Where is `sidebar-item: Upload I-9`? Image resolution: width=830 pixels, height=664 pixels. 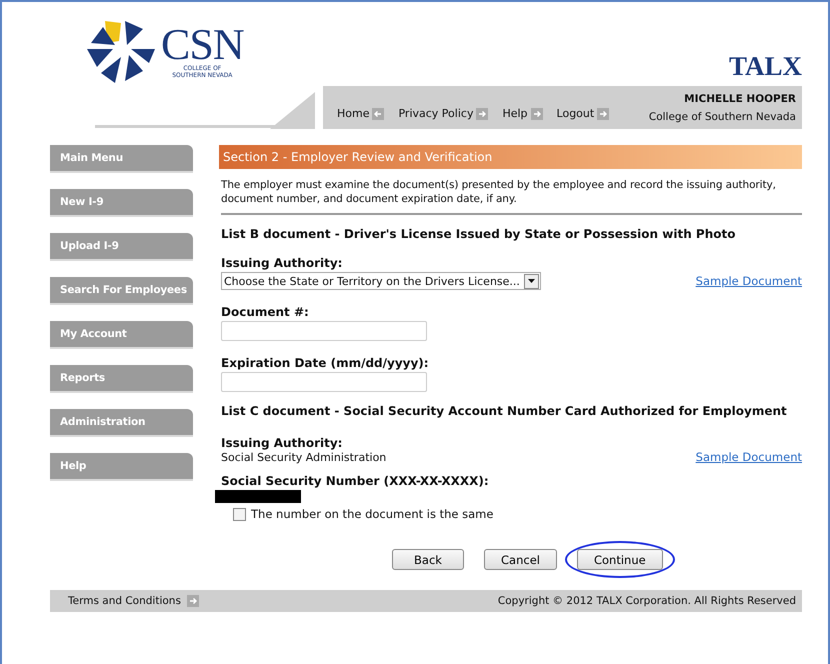
sidebar-item: Upload I-9 is located at coordinates (121, 247).